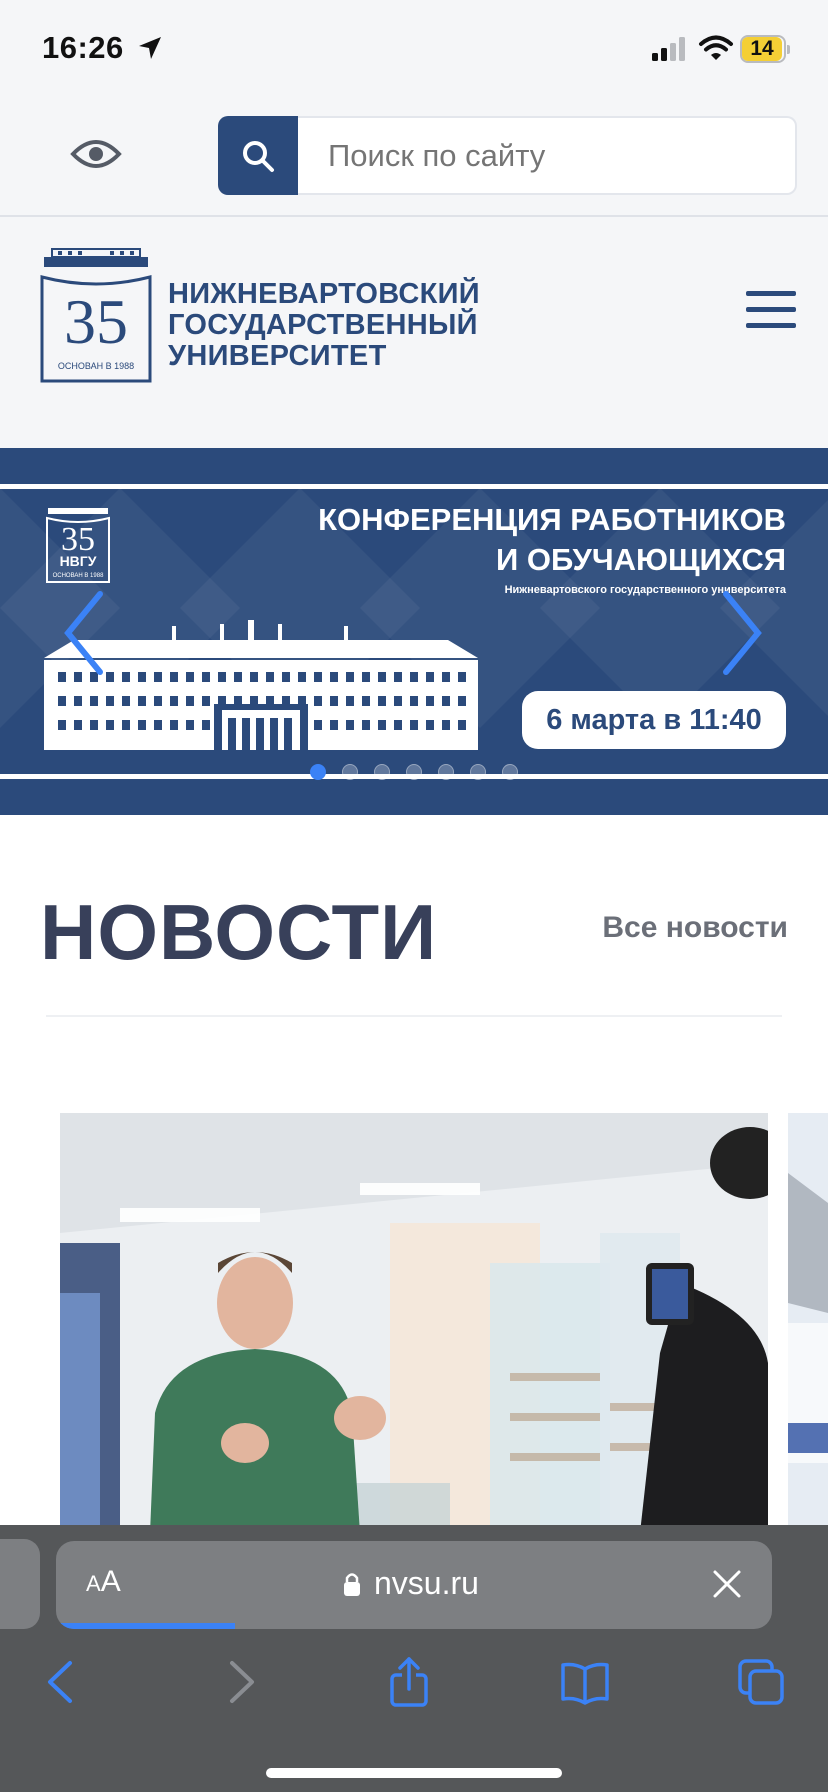 This screenshot has height=1792, width=828. Describe the element at coordinates (409, 1682) in the screenshot. I see `share-icon` at that location.